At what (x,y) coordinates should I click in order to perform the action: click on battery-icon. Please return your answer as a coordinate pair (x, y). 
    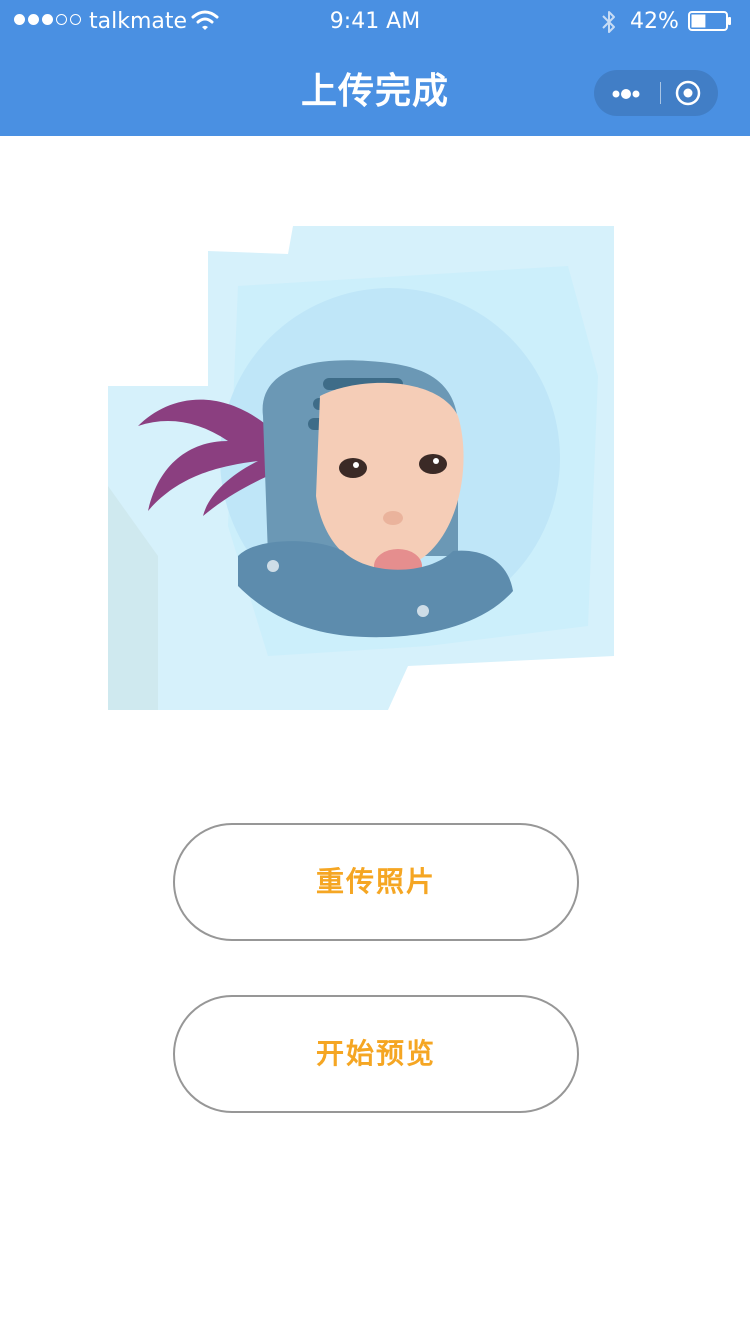
    Looking at the image, I should click on (709, 21).